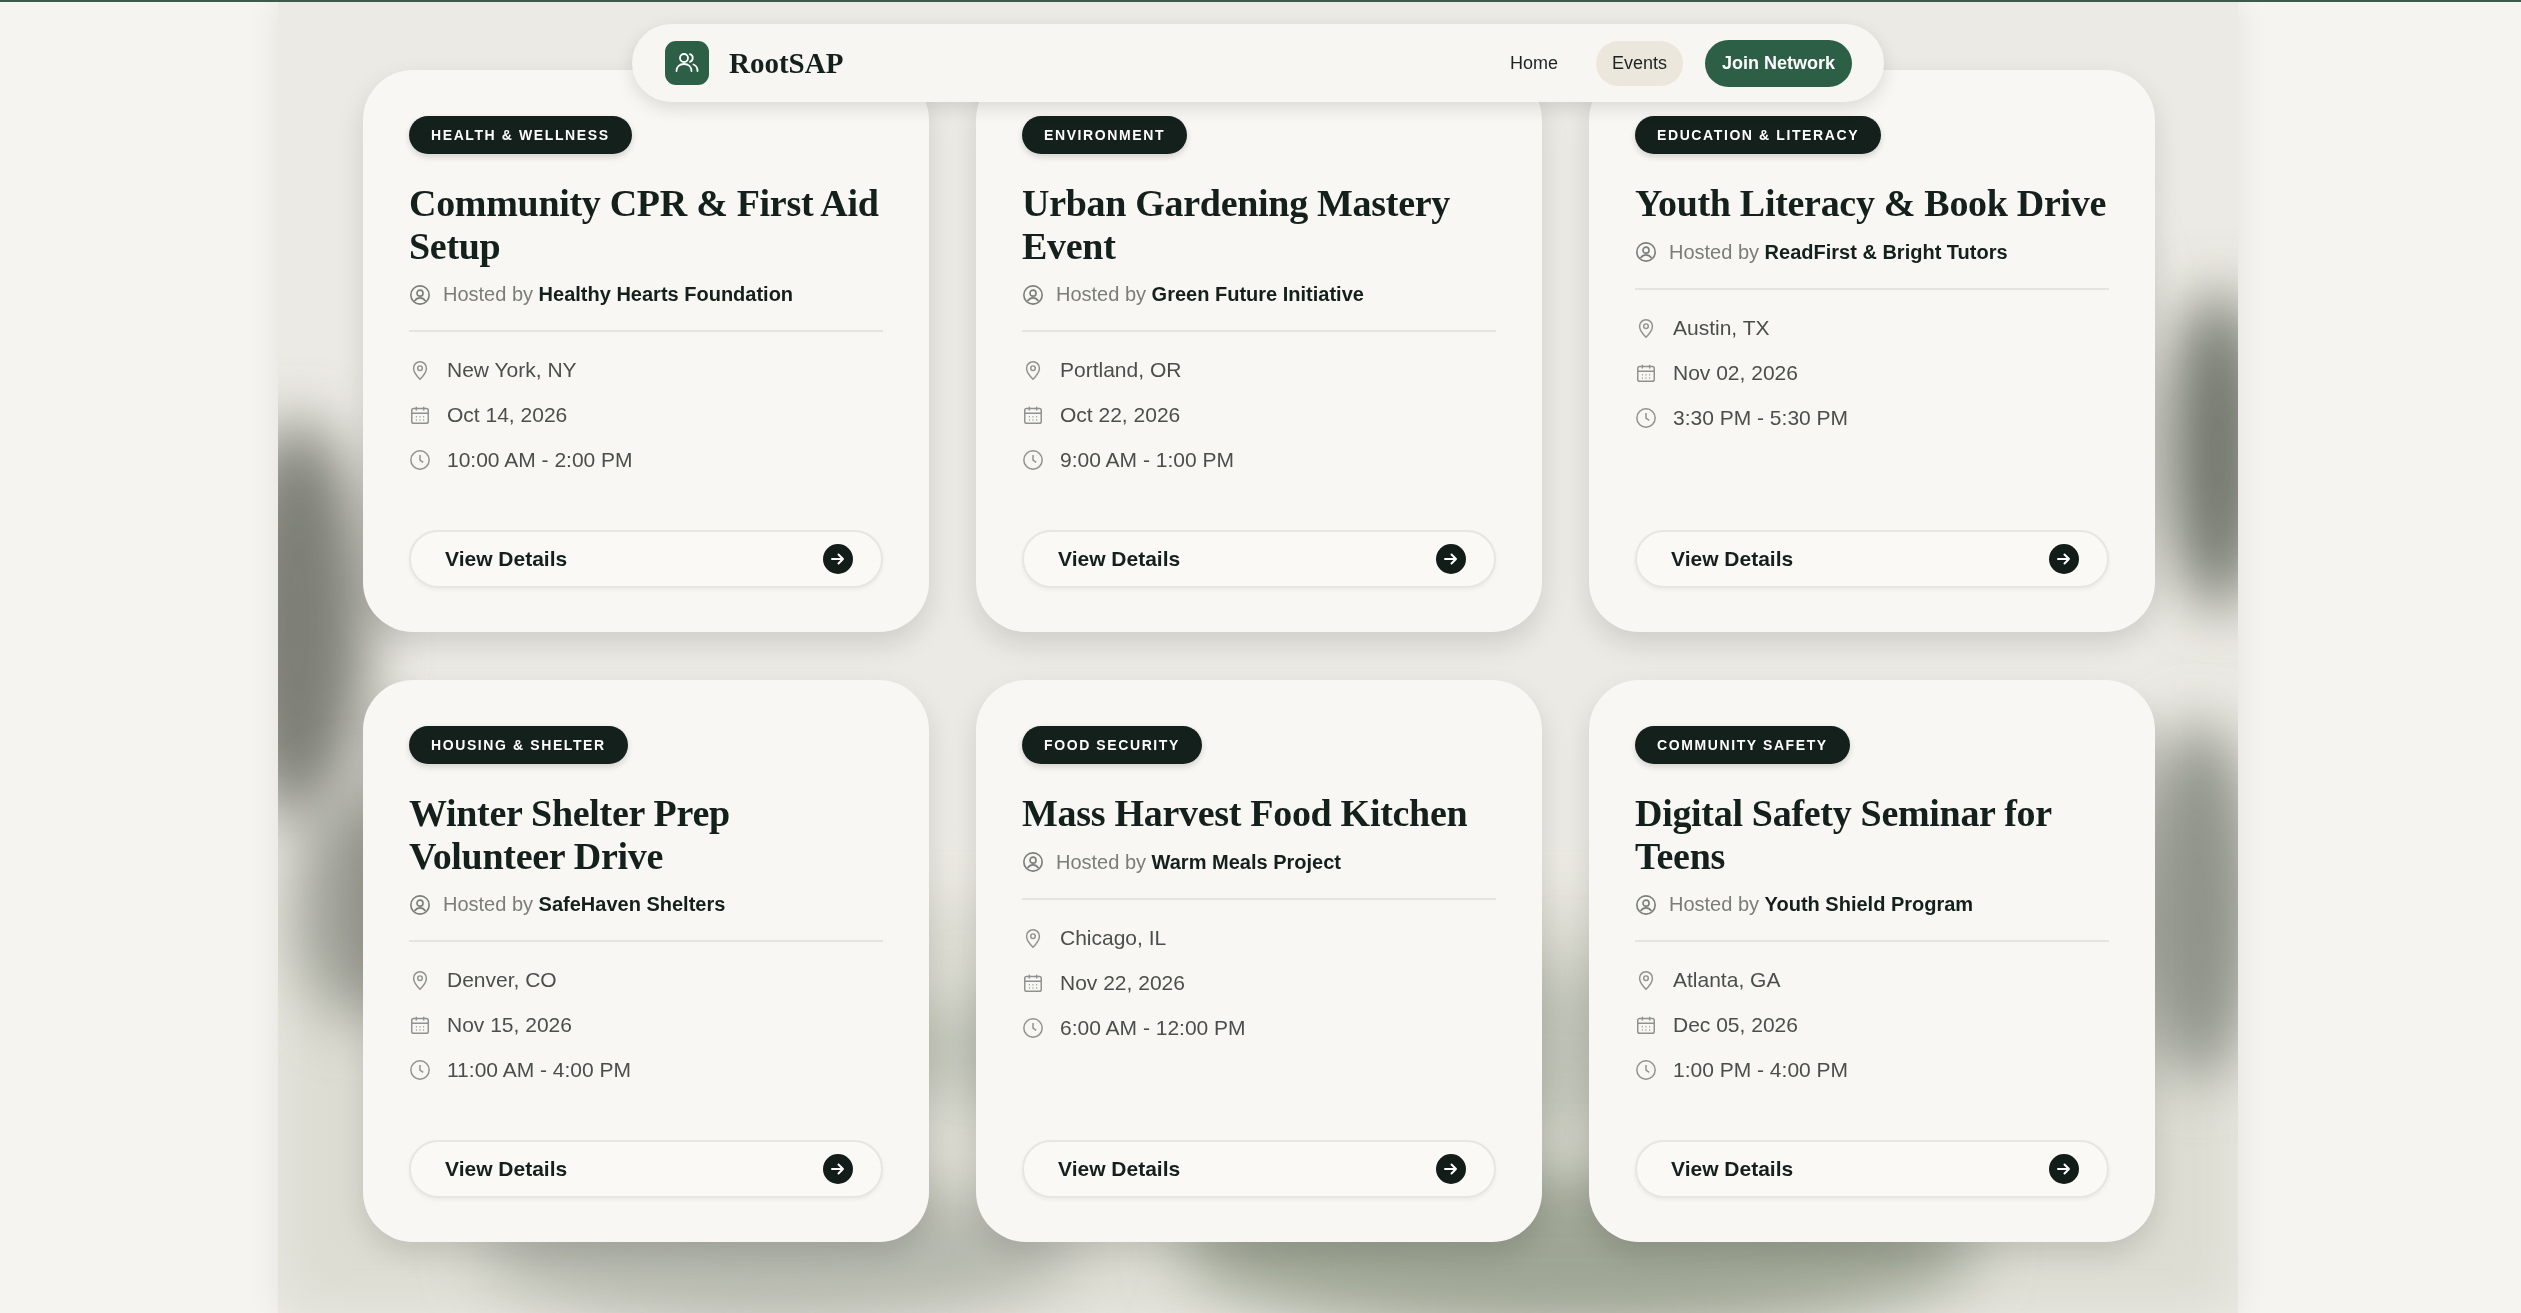  I want to click on location-text: Denver, CO, so click(502, 980).